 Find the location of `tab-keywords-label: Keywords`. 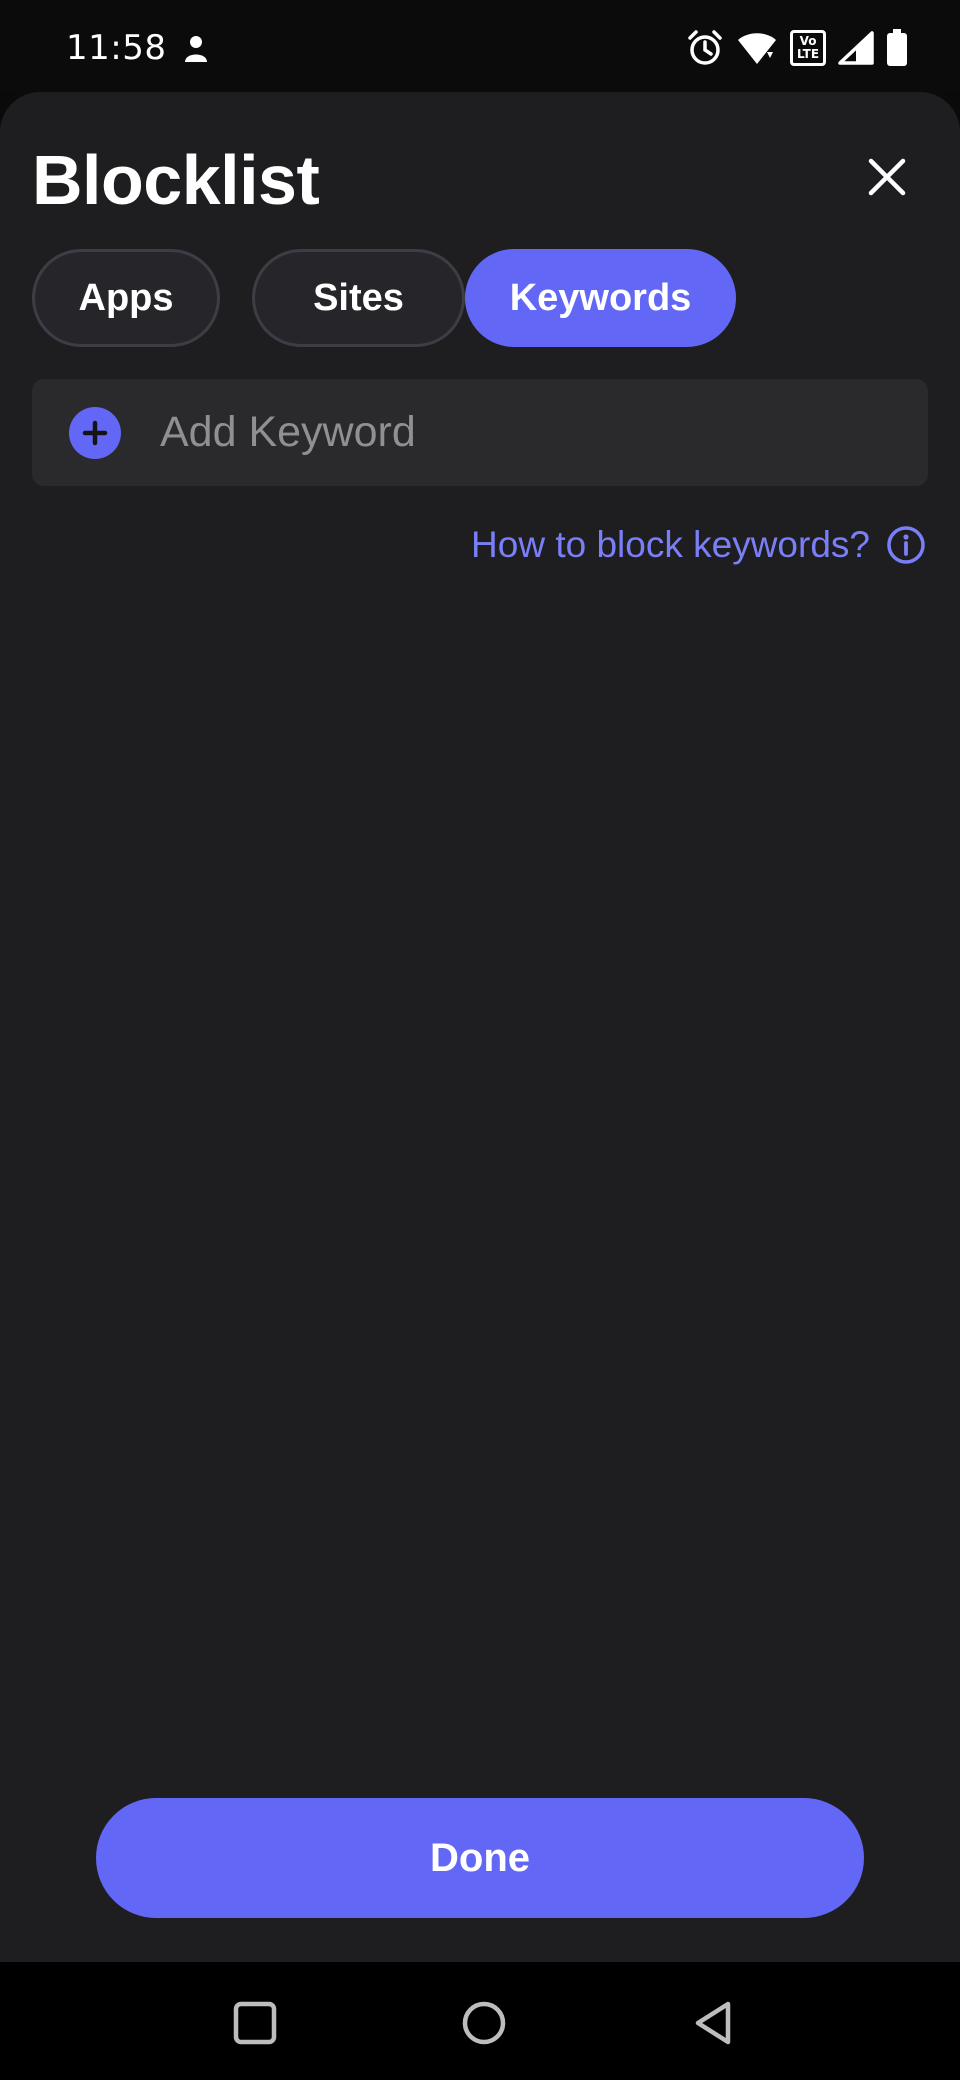

tab-keywords-label: Keywords is located at coordinates (600, 297).